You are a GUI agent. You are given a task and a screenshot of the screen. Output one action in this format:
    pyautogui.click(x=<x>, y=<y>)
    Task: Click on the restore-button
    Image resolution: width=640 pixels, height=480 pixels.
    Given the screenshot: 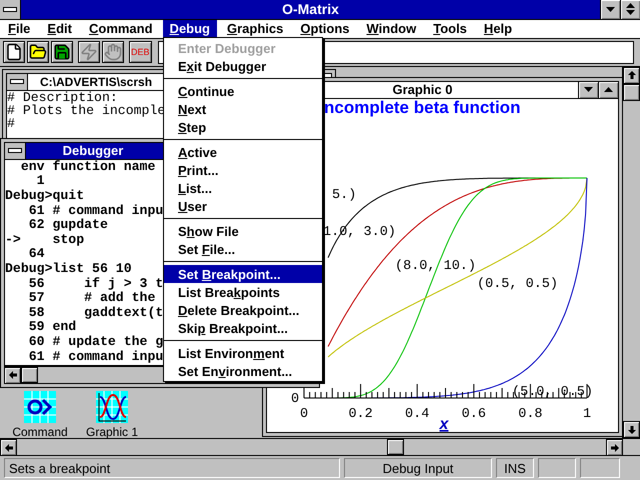 What is the action you would take?
    pyautogui.click(x=630, y=9)
    